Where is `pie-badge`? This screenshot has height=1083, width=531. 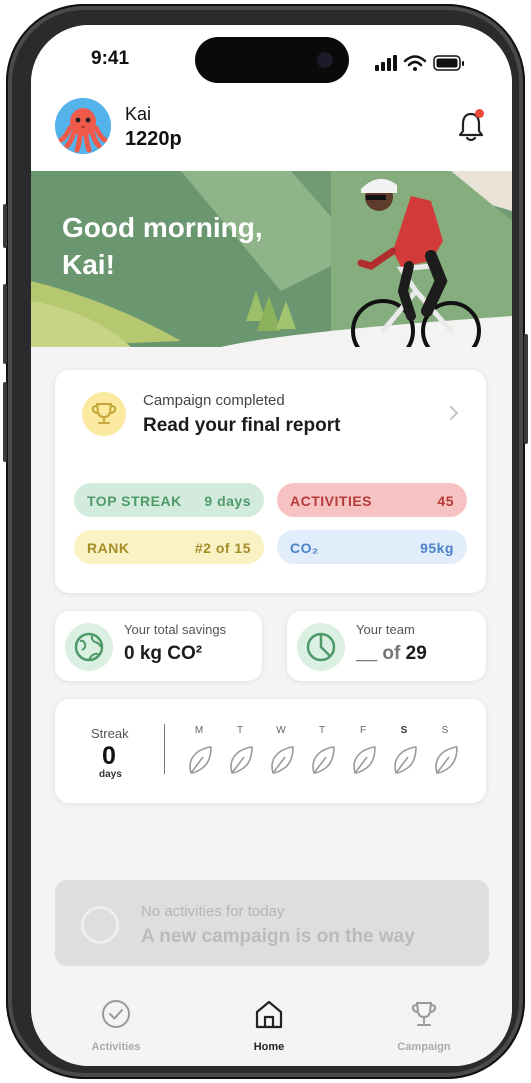
pie-badge is located at coordinates (321, 647).